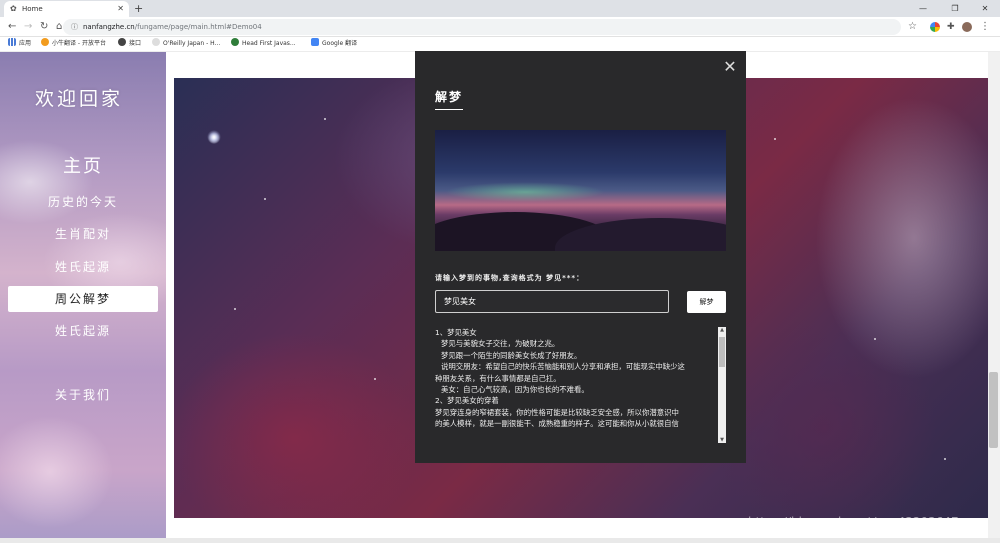  Describe the element at coordinates (44, 27) in the screenshot. I see `reload-icon: ↻` at that location.